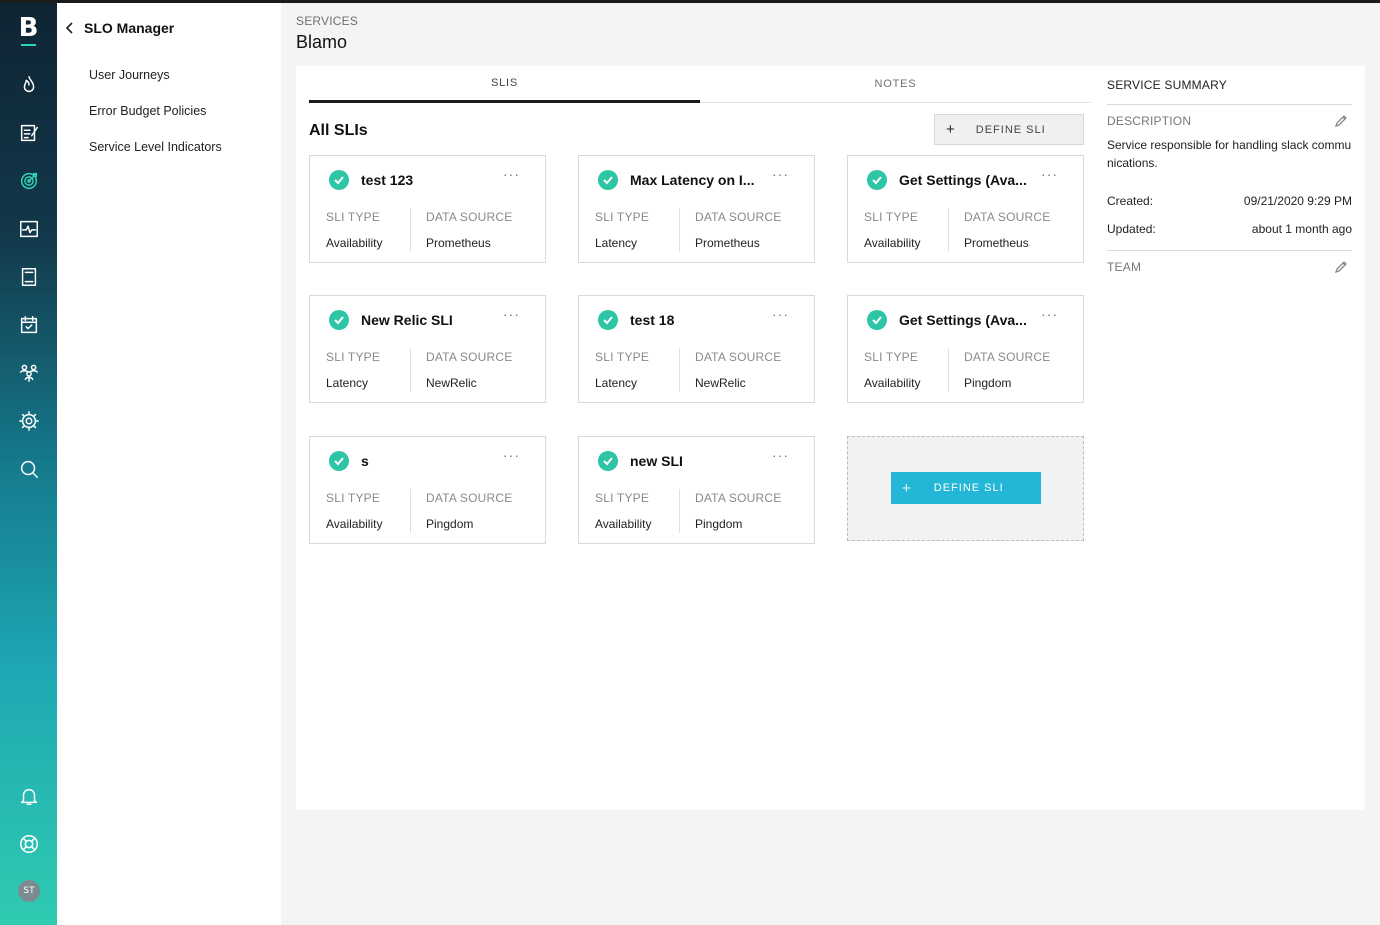 This screenshot has height=925, width=1380. Describe the element at coordinates (1301, 229) in the screenshot. I see `updated-value: about 1 month ago` at that location.